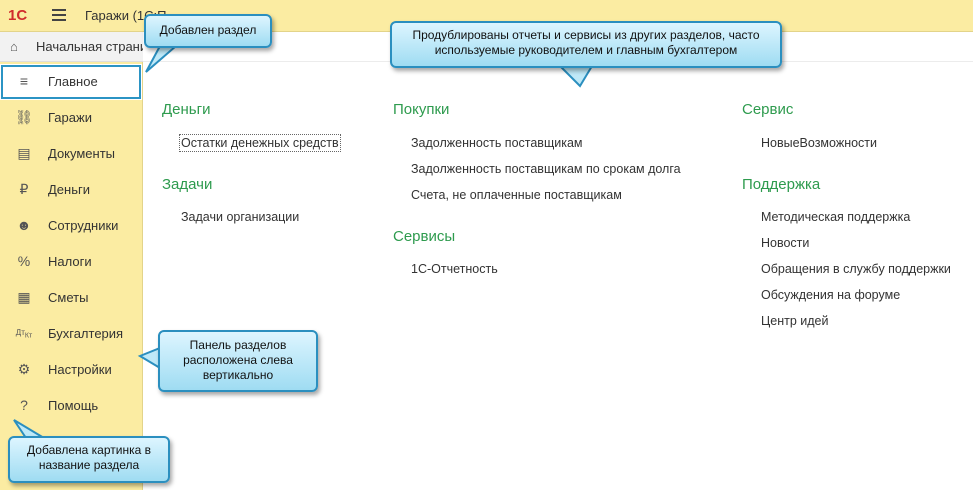 The height and width of the screenshot is (490, 973). I want to click on home-icon: ⌂, so click(14, 46).